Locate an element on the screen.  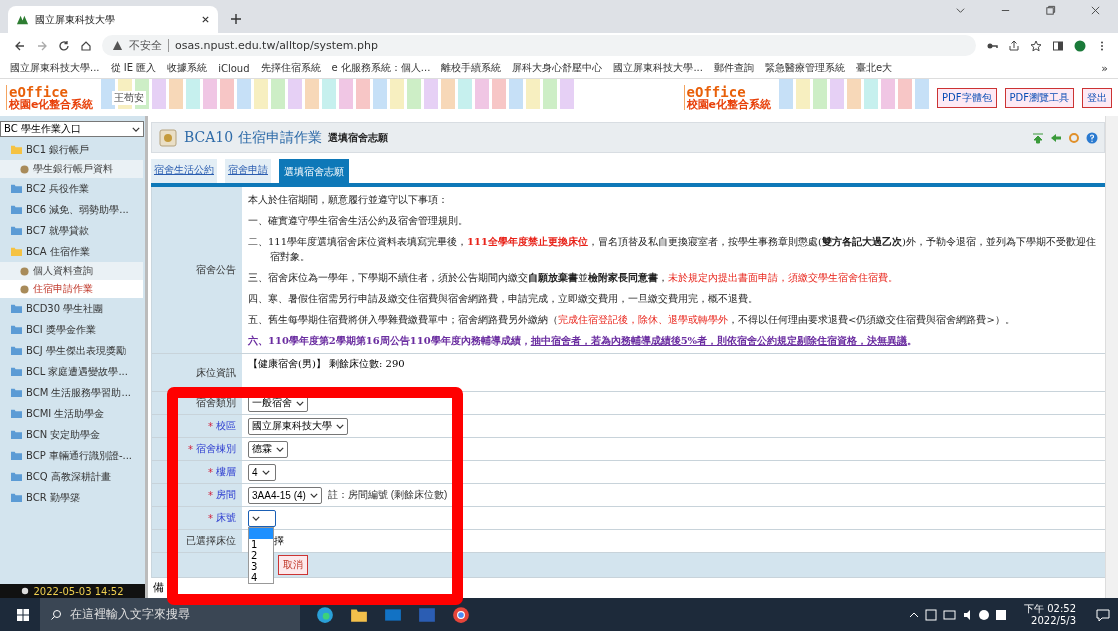
select-field: 3AA4-15 (4) is located at coordinates (285, 495).